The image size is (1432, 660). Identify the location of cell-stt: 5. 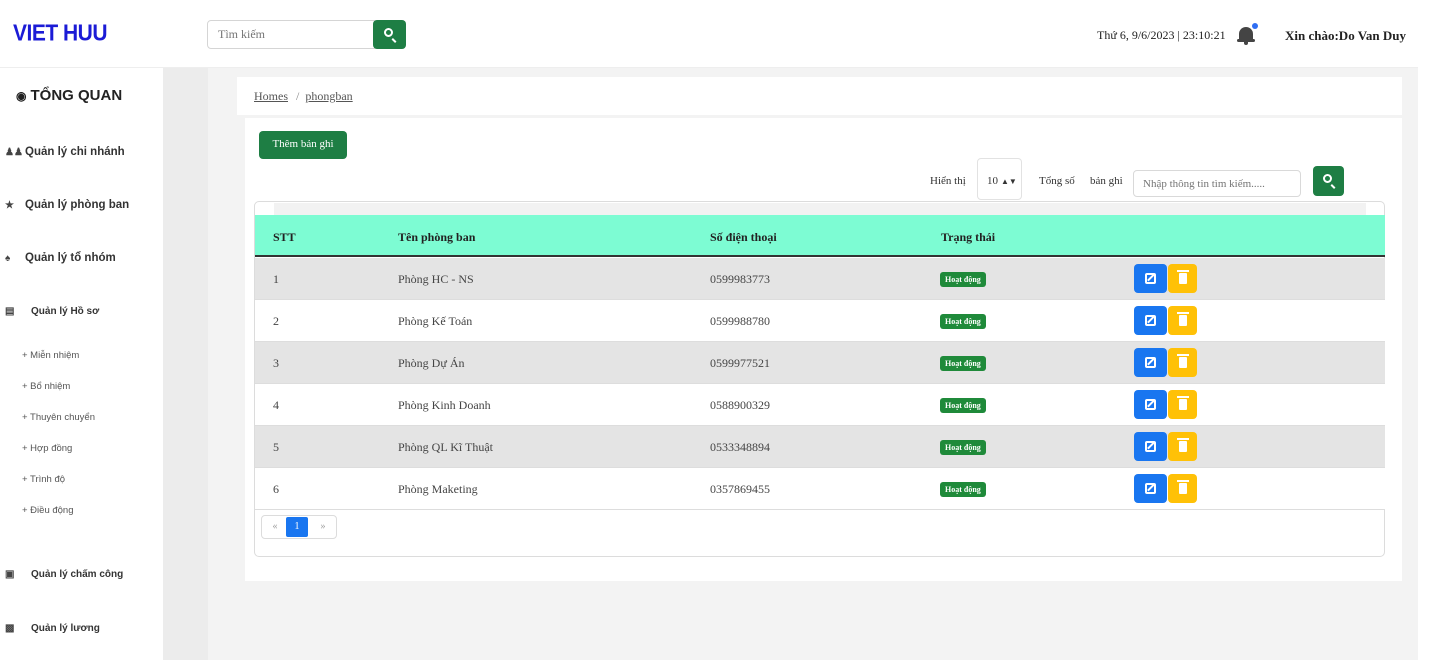
(276, 447).